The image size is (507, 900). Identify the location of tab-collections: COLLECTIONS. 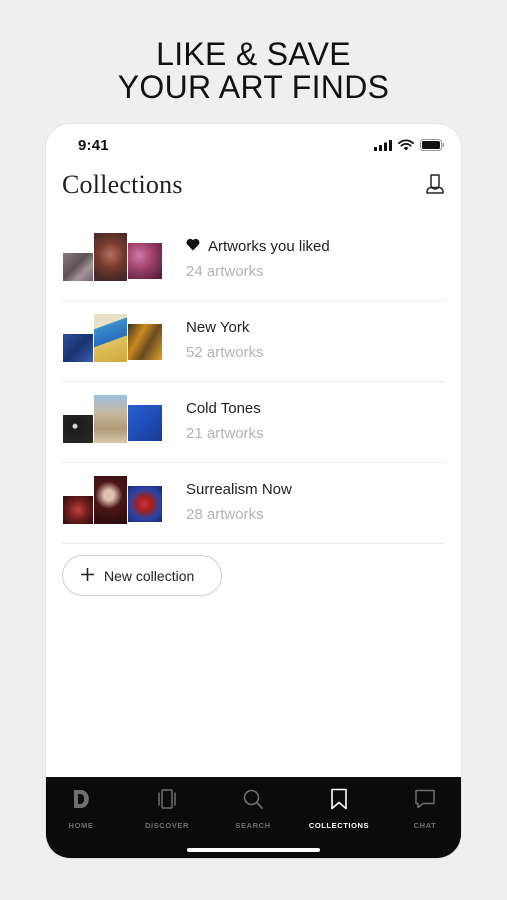
(339, 809).